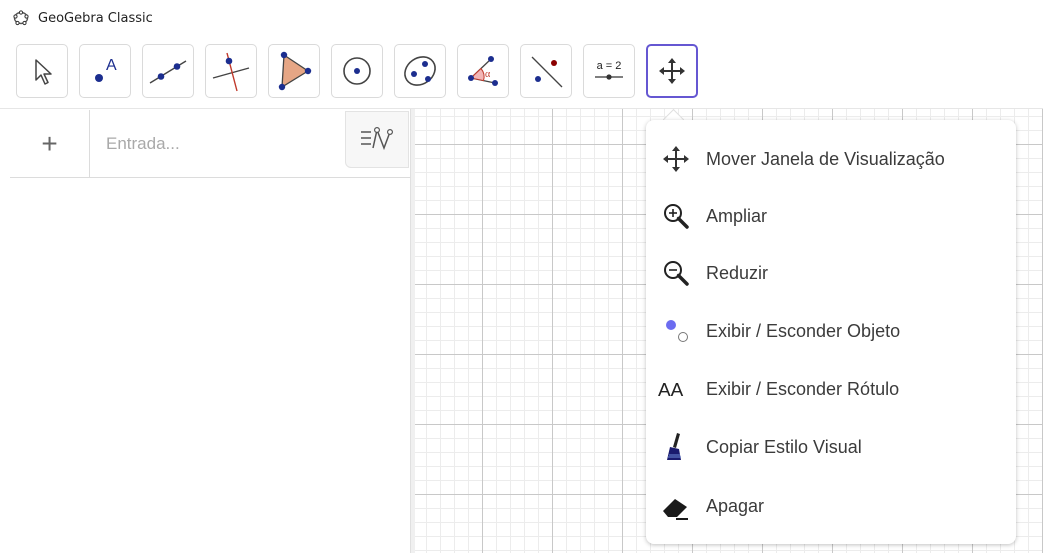 Image resolution: width=1043 pixels, height=553 pixels. I want to click on menu-item-label: Ampliar, so click(737, 215).